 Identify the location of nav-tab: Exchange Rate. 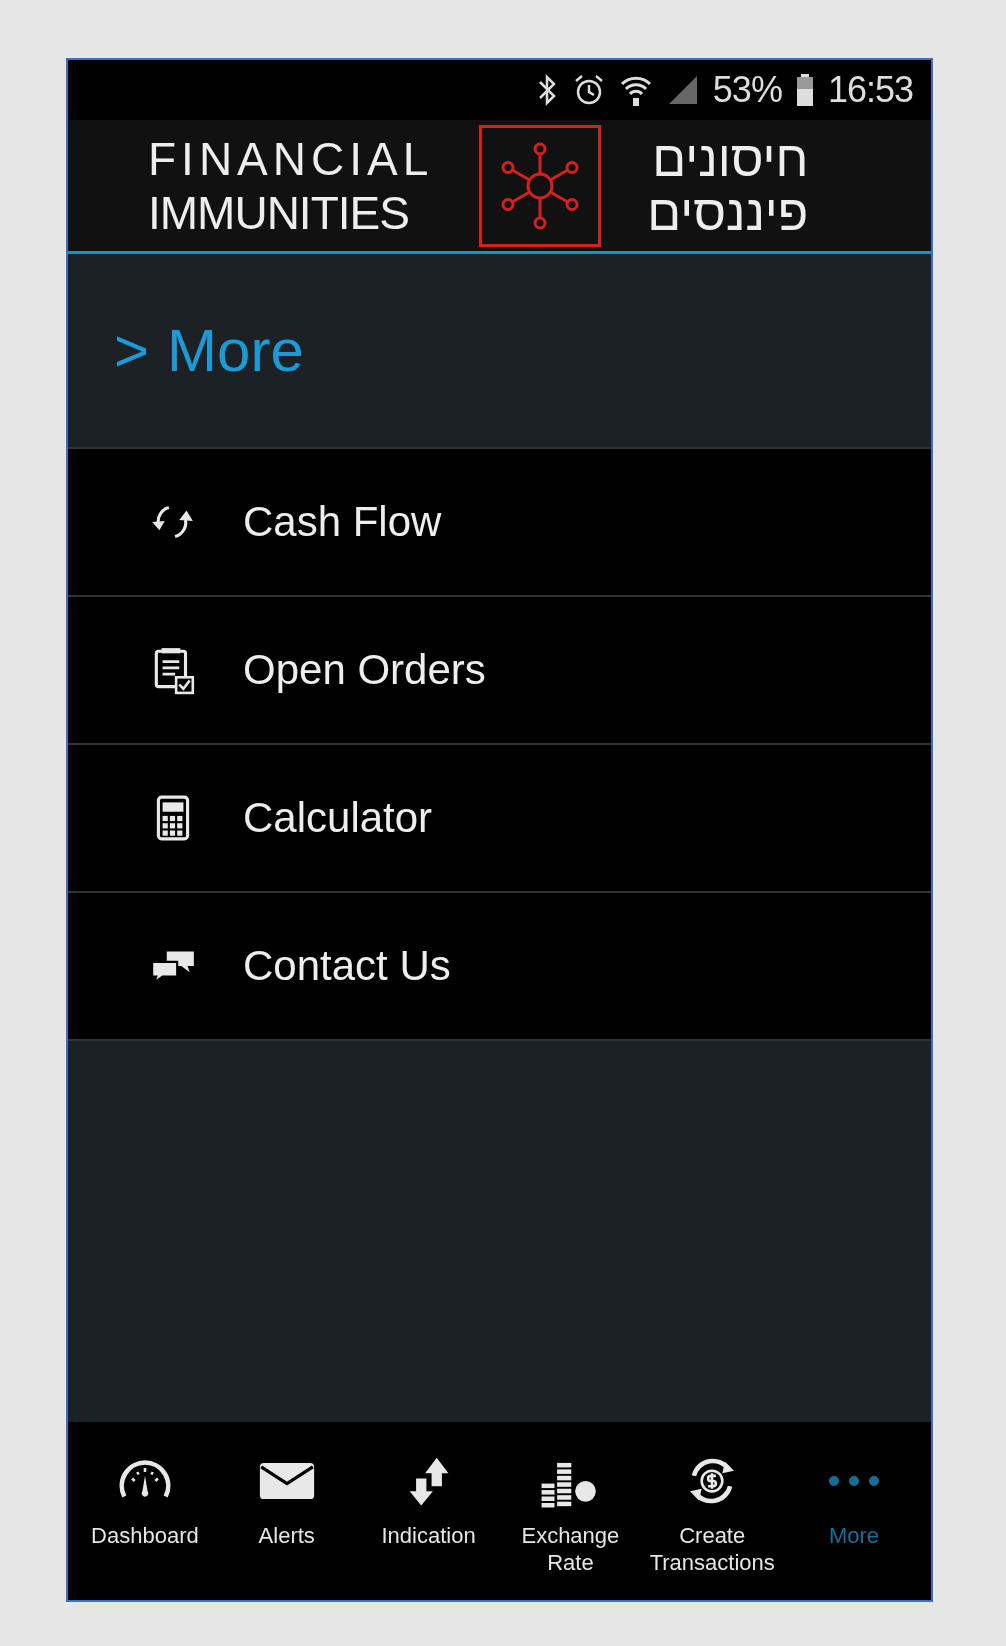
(570, 1513).